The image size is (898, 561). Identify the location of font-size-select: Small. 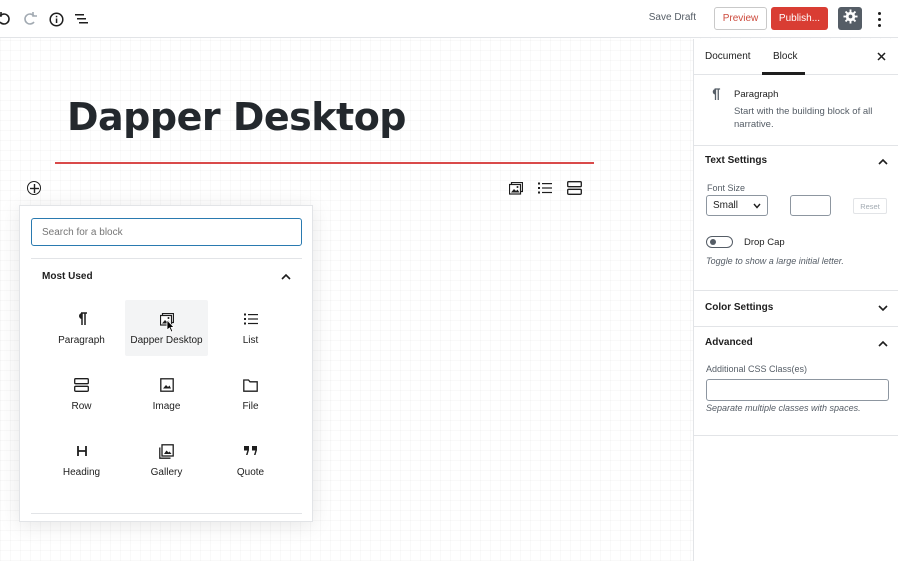
(737, 205).